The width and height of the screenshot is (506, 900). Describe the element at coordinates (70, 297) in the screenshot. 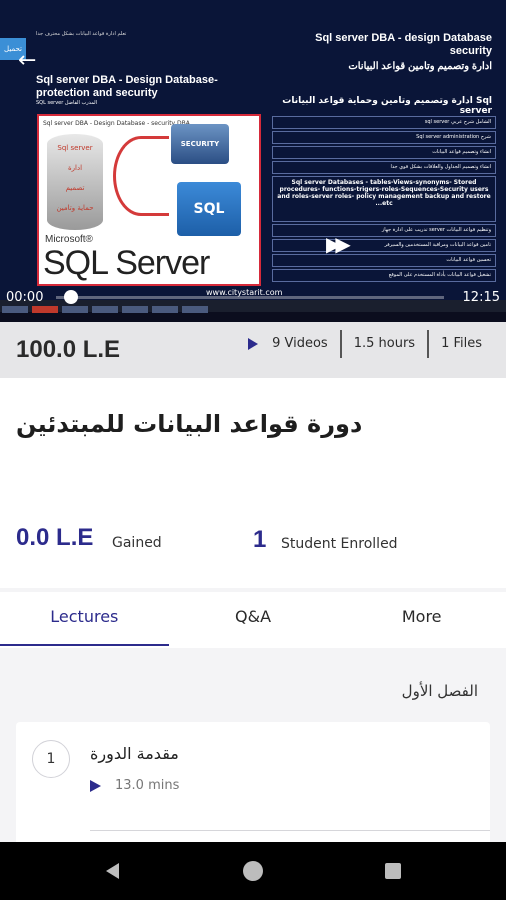

I see `seek-handle` at that location.